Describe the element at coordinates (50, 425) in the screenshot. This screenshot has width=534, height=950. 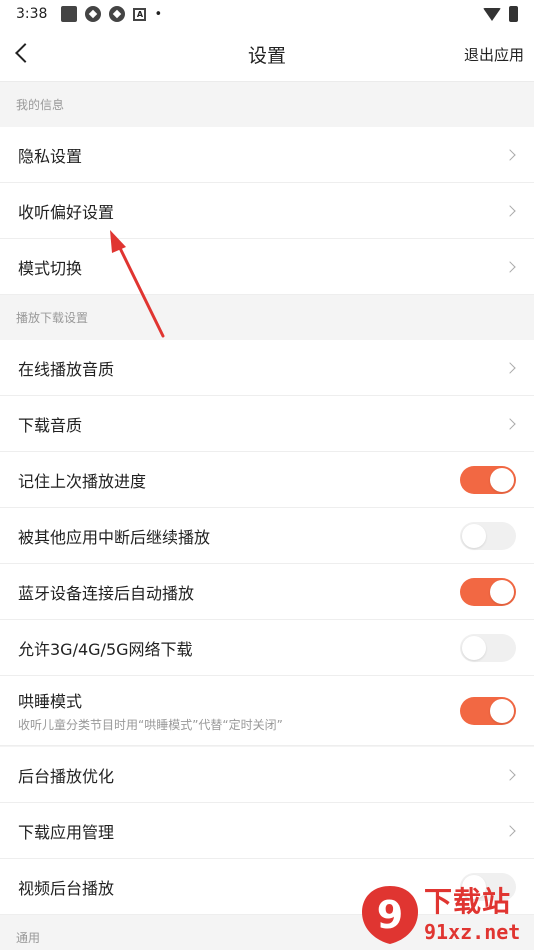
I see `row-label: 下载音质` at that location.